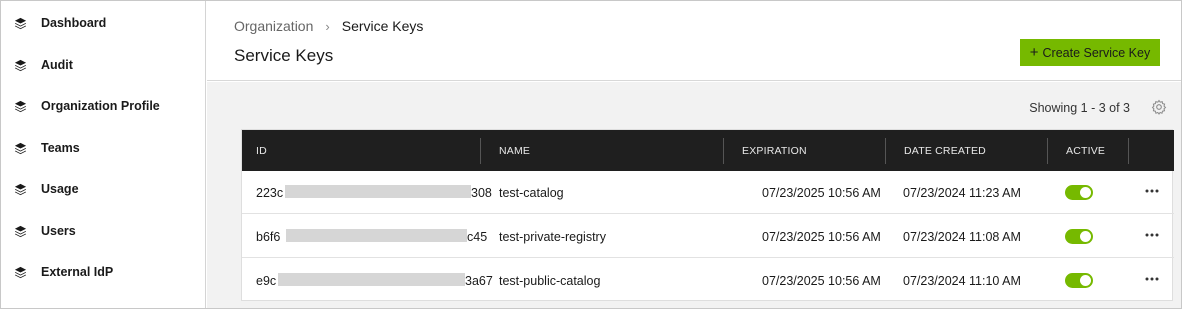  What do you see at coordinates (103, 65) in the screenshot?
I see `sidebar-item-audit: Audit` at bounding box center [103, 65].